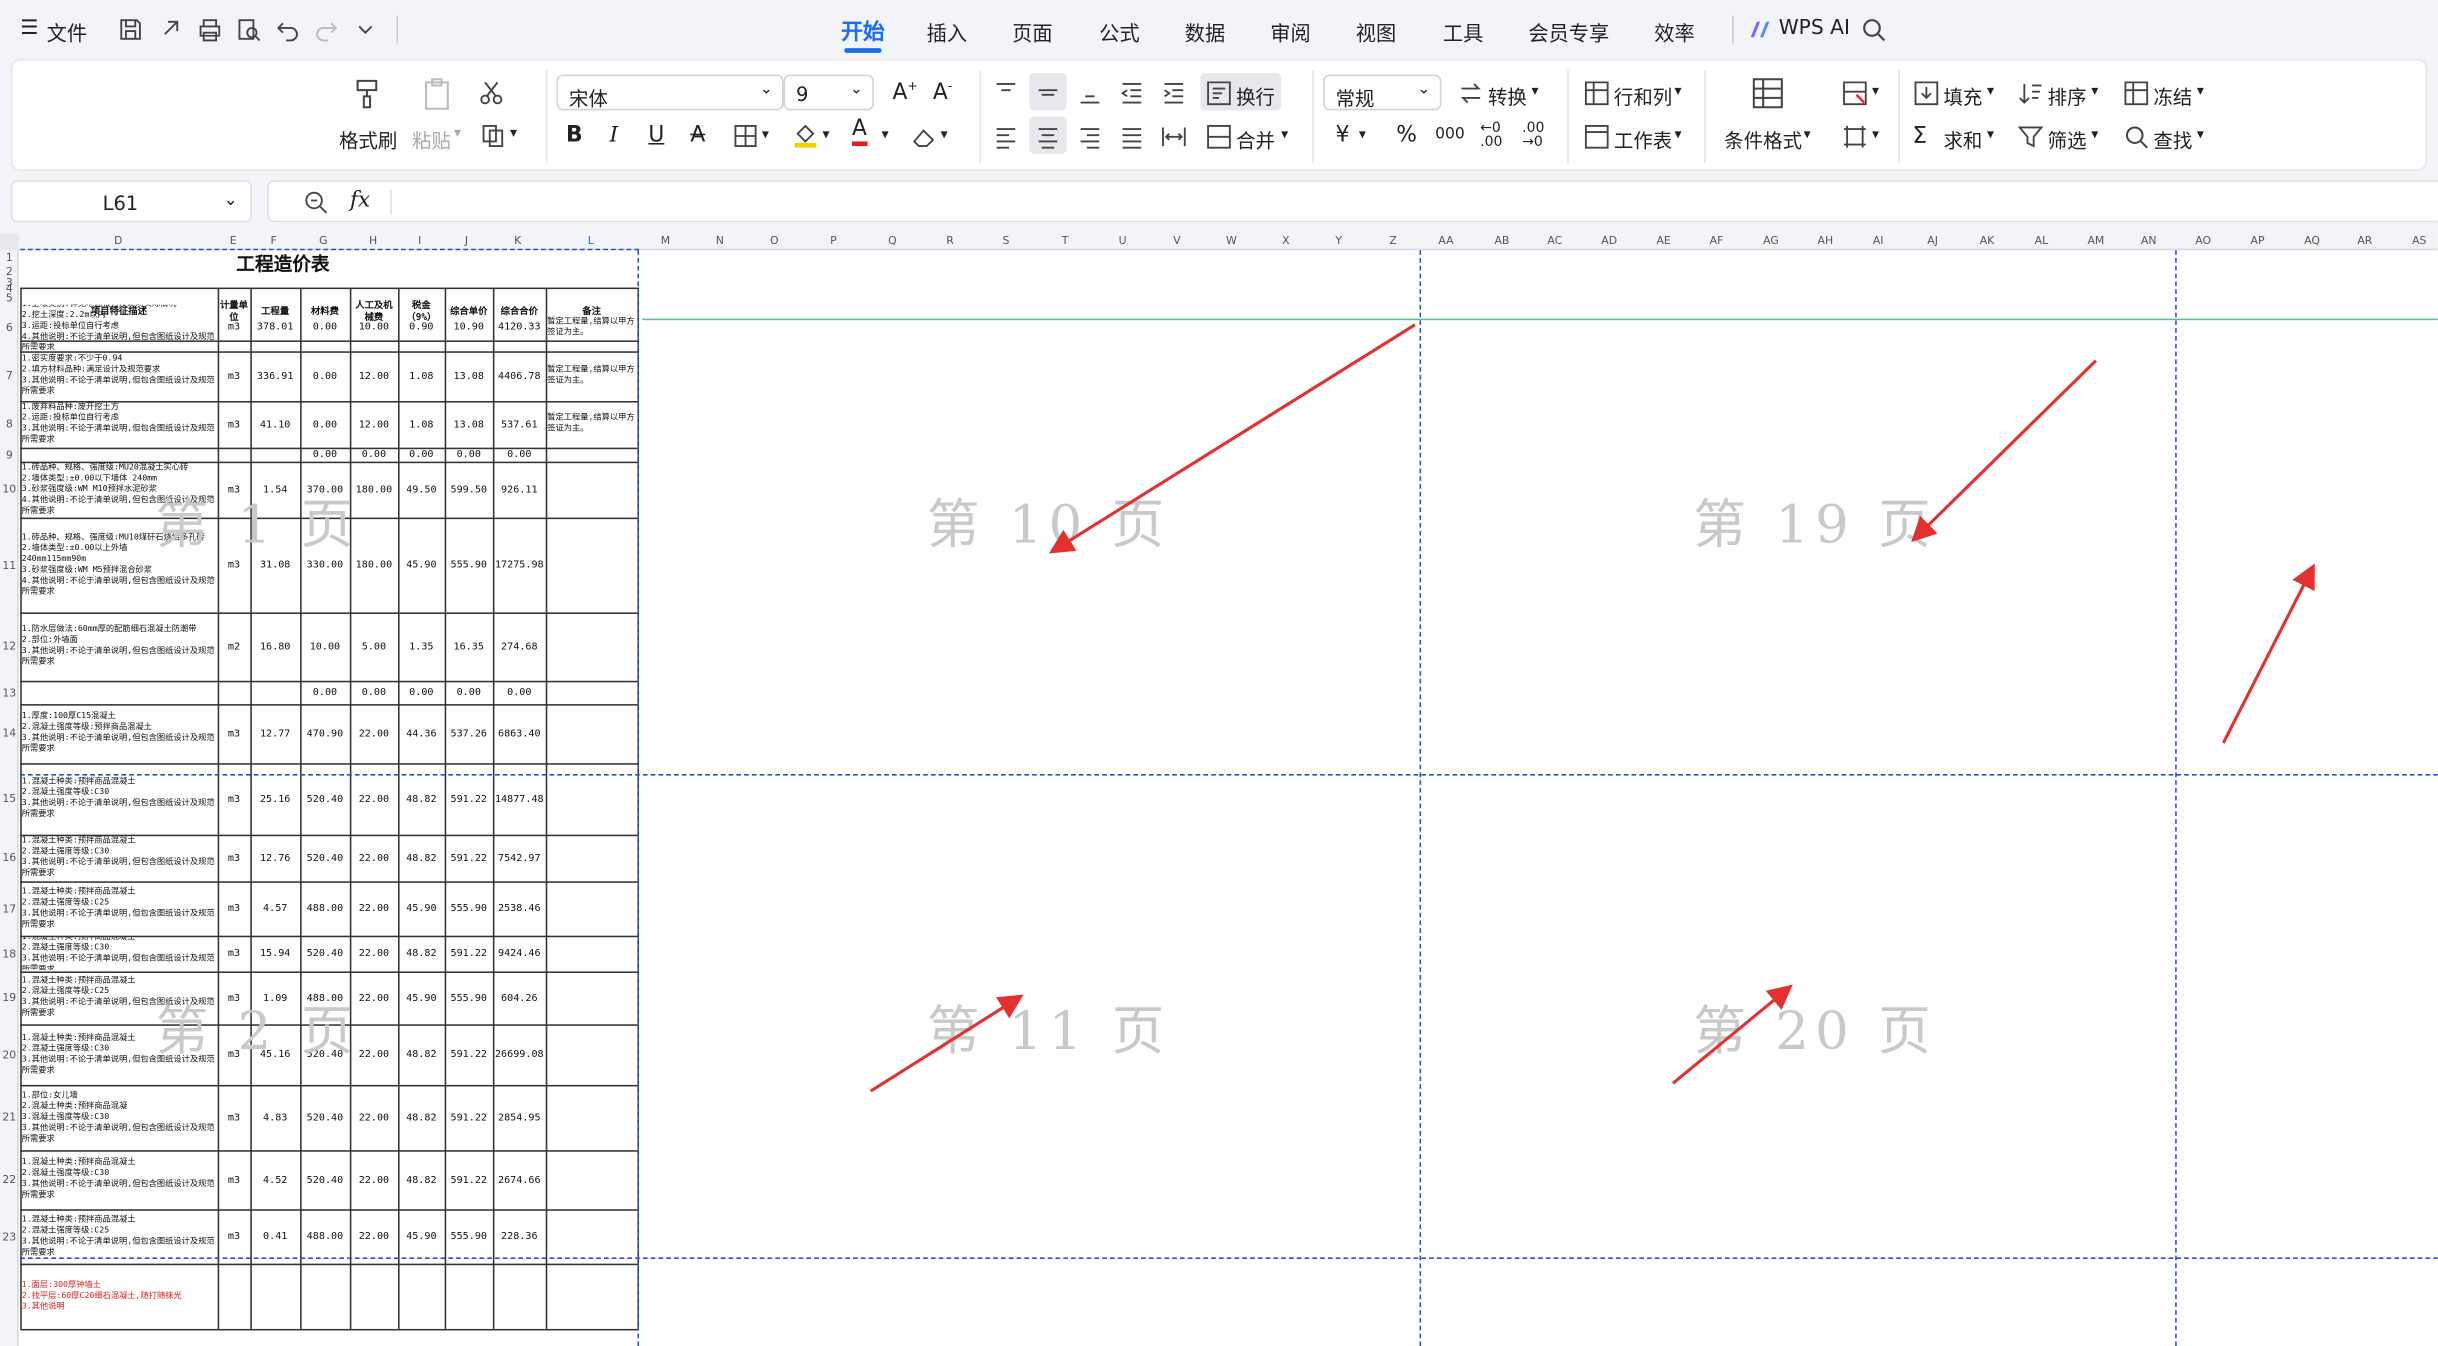 The width and height of the screenshot is (2438, 1346). Describe the element at coordinates (859, 132) in the screenshot. I see `font-color-icon: A` at that location.